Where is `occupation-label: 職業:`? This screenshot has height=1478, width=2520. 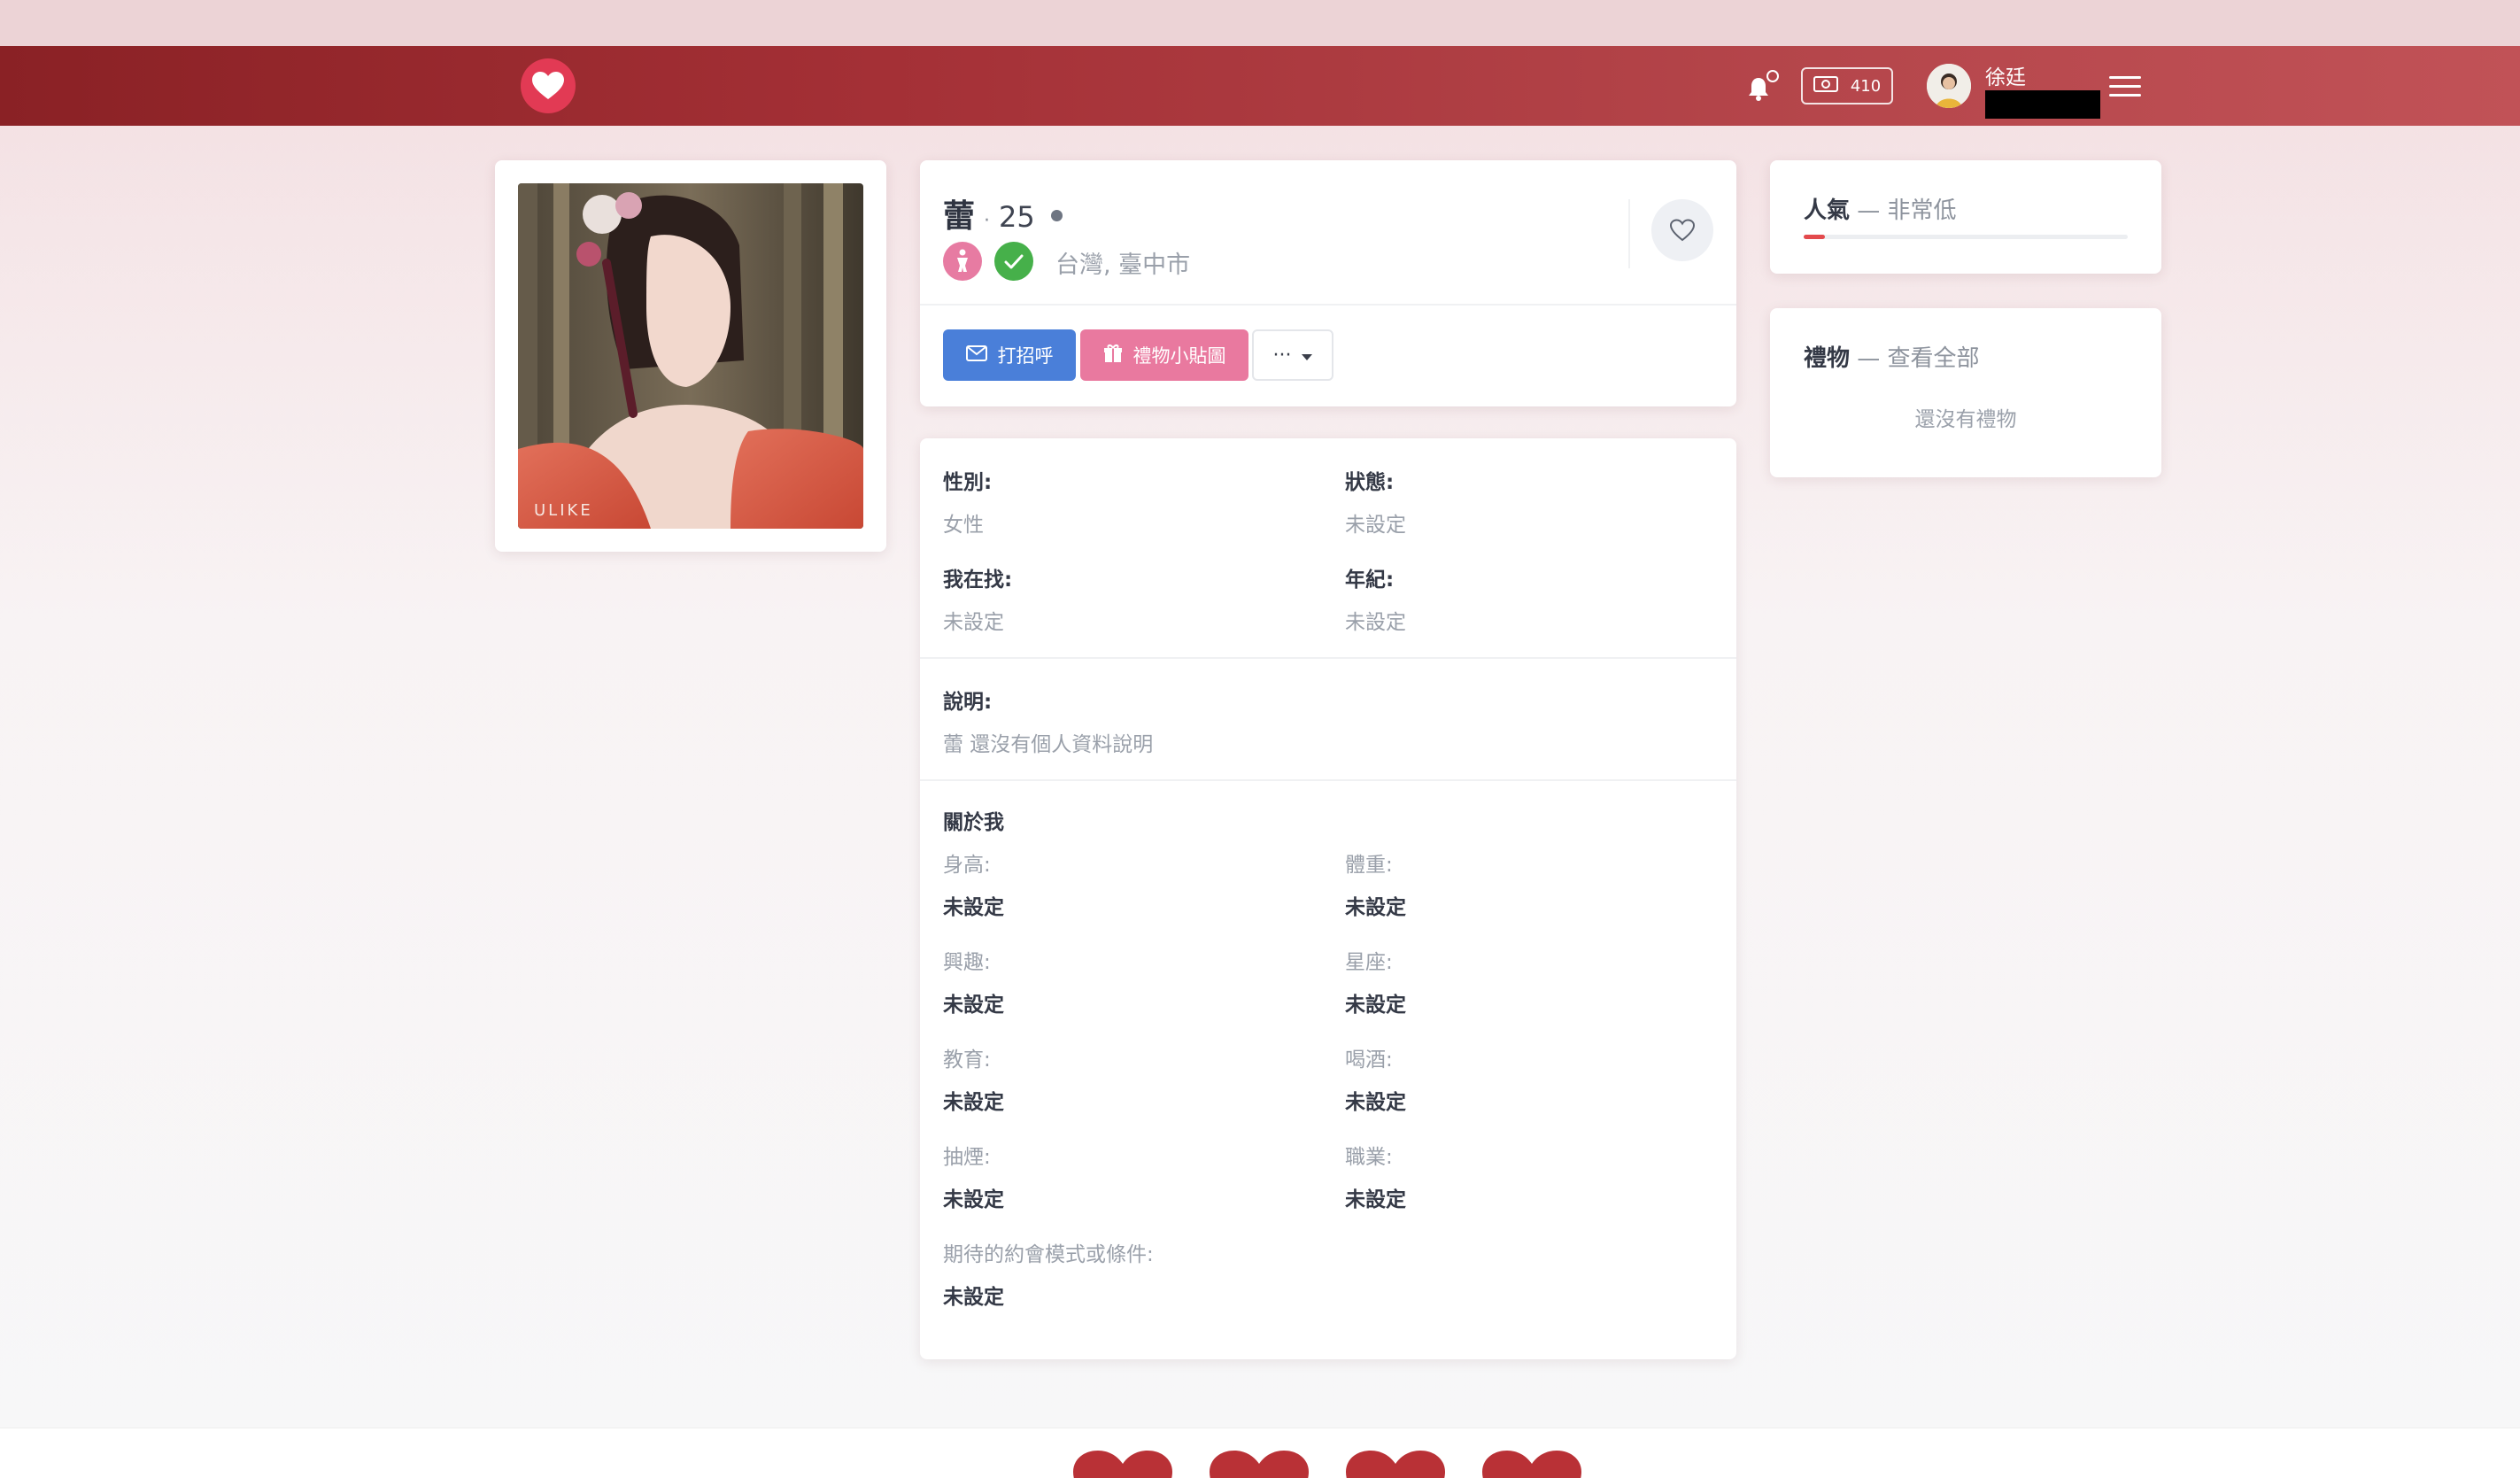
occupation-label: 職業: is located at coordinates (1369, 1157).